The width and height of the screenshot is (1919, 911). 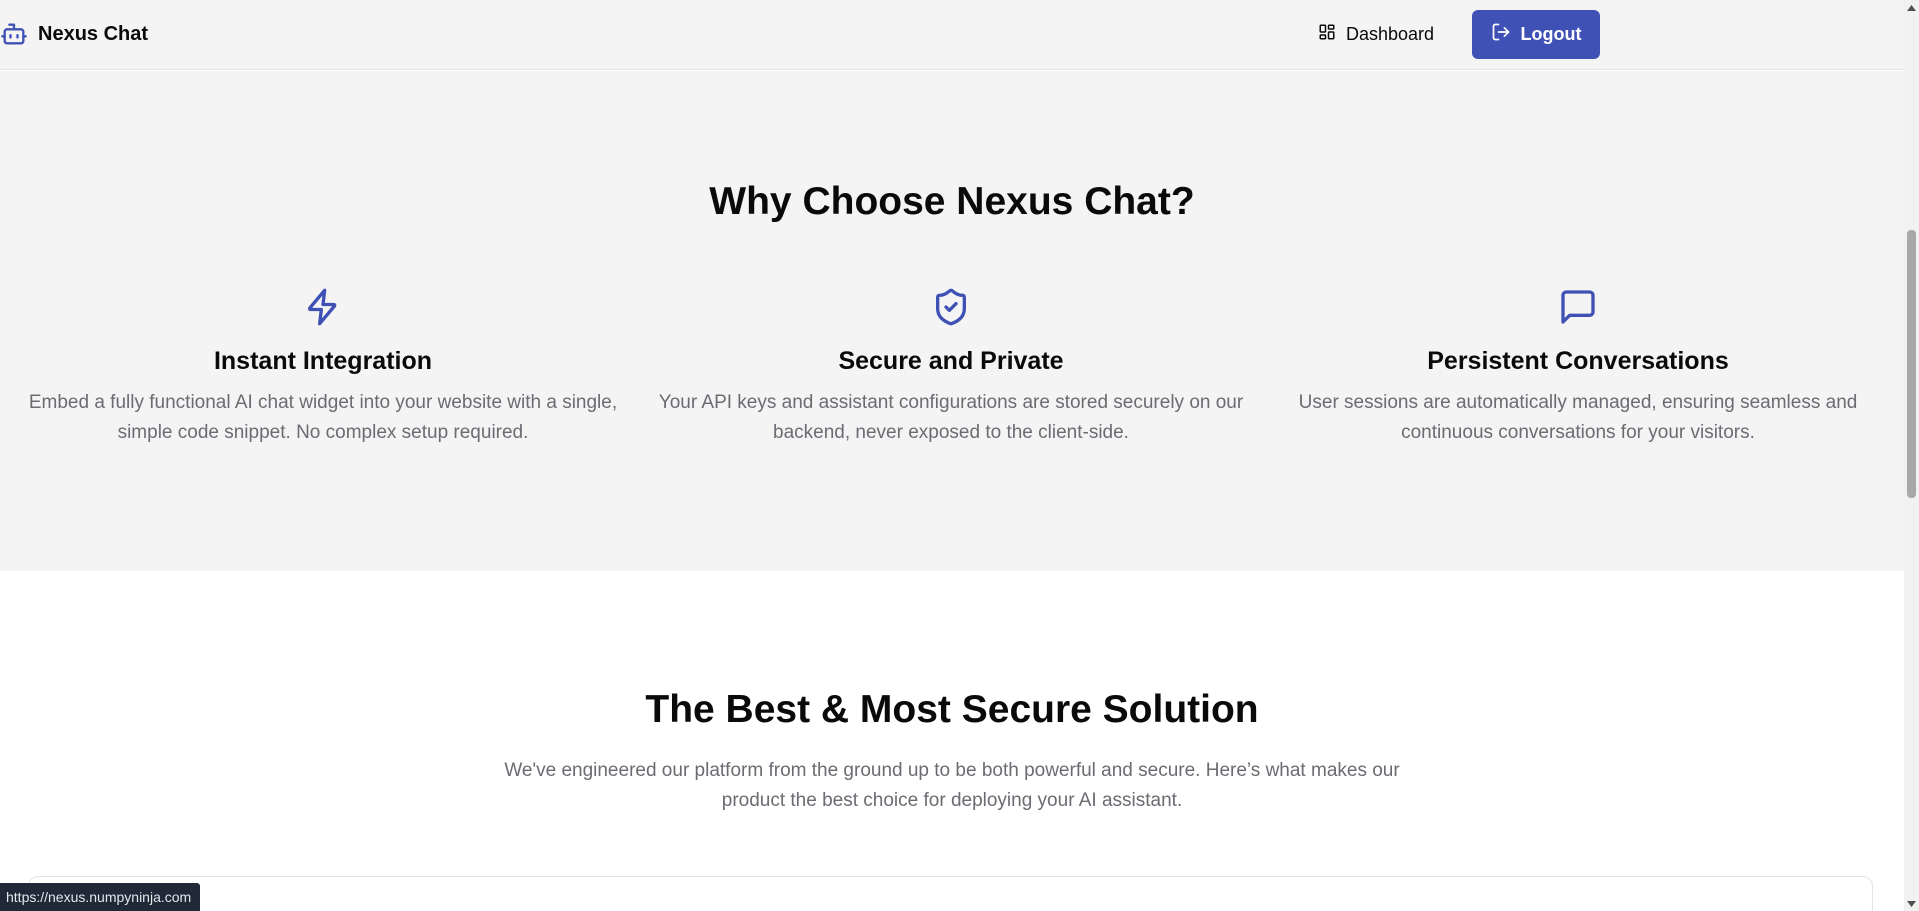 I want to click on scroll-thumb, so click(x=1911, y=364).